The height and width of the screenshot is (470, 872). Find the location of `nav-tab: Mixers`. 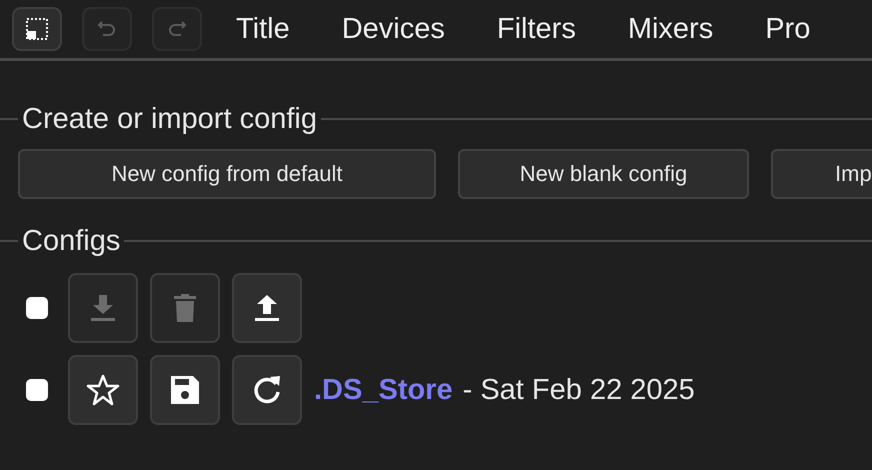

nav-tab: Mixers is located at coordinates (671, 29).